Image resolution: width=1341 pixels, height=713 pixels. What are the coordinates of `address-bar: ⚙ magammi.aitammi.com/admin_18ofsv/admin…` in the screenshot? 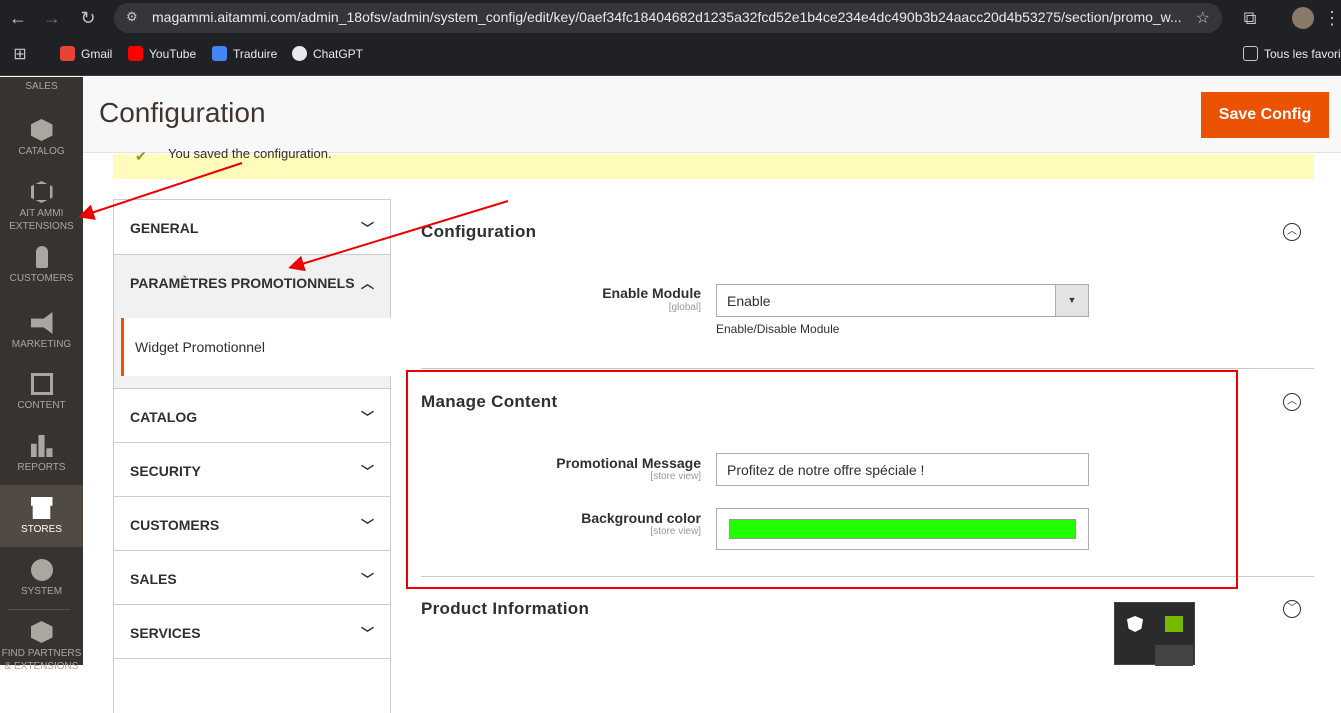 It's located at (668, 18).